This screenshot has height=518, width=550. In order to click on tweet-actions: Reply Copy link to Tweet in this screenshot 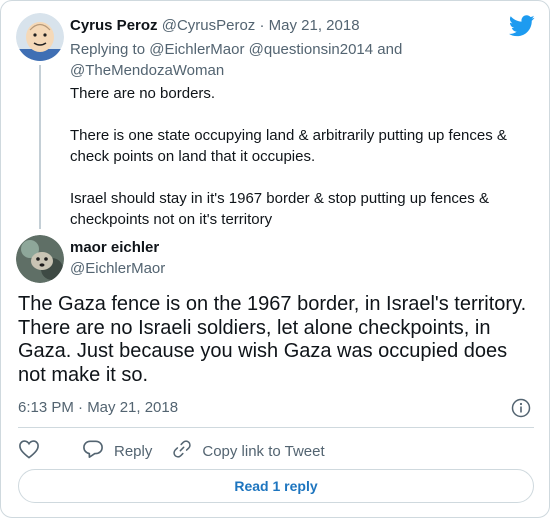, I will do `click(181, 451)`.